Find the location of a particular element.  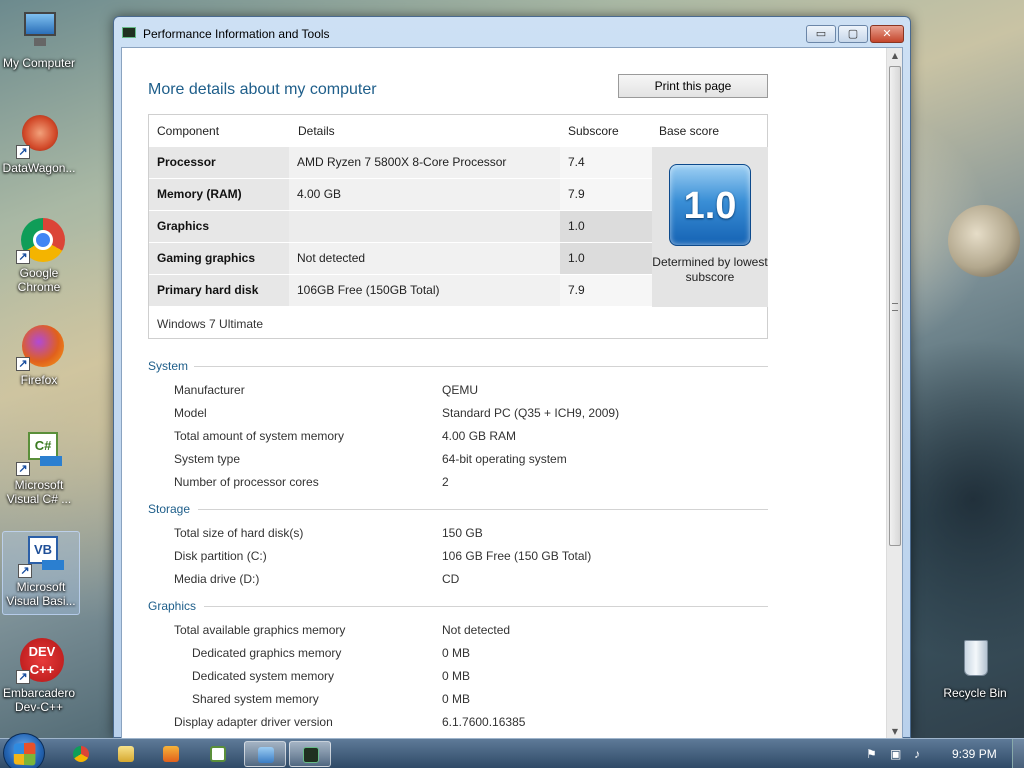

maximize-button: ▢ is located at coordinates (853, 34).